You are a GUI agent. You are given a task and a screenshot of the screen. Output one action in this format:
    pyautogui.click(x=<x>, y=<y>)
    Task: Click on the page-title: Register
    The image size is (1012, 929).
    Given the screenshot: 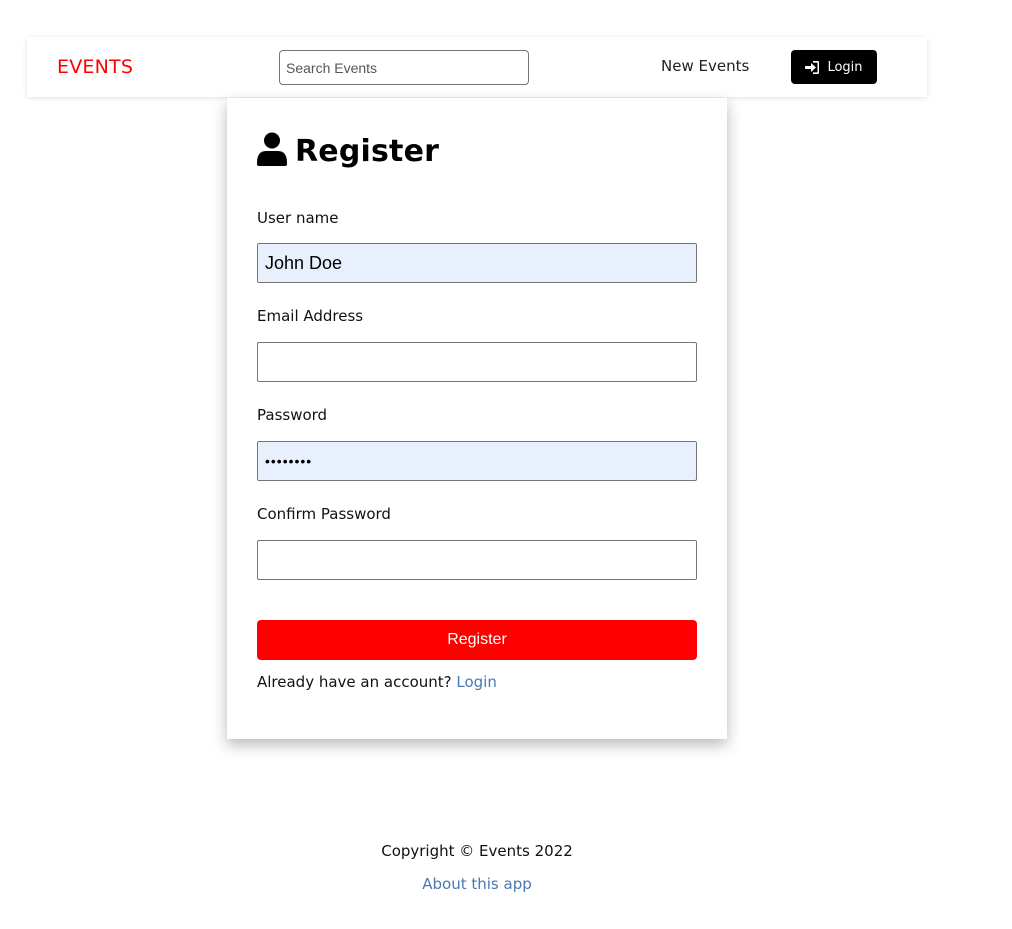 What is the action you would take?
    pyautogui.click(x=367, y=151)
    